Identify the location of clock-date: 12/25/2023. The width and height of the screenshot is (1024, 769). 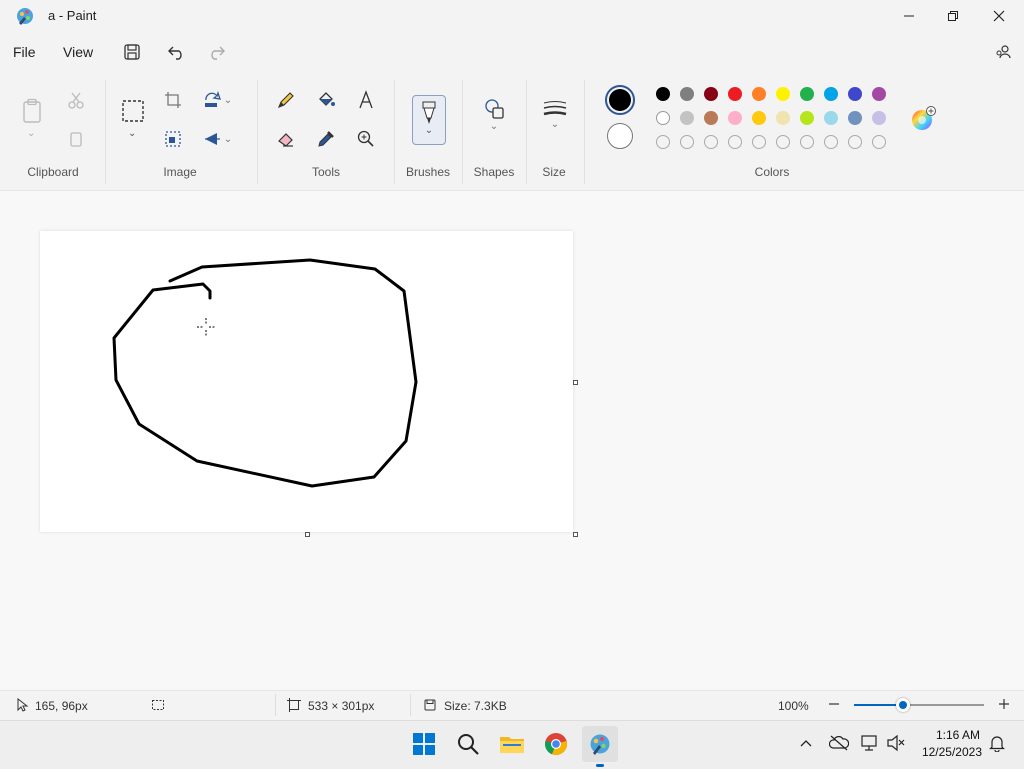
(947, 752).